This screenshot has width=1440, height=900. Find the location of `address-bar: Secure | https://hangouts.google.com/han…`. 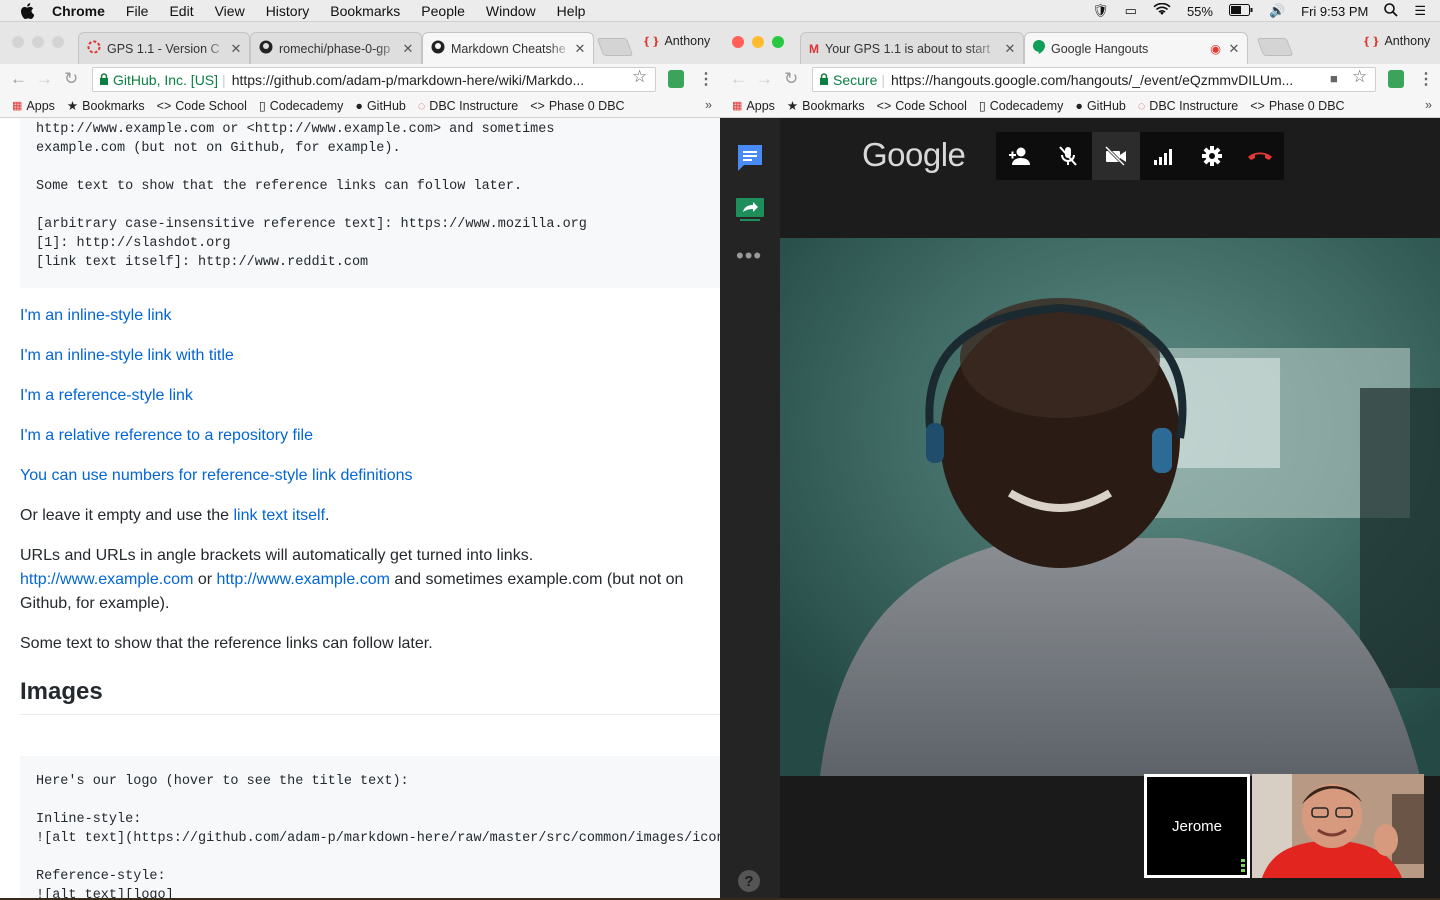

address-bar: Secure | https://hangouts.google.com/han… is located at coordinates (1094, 79).